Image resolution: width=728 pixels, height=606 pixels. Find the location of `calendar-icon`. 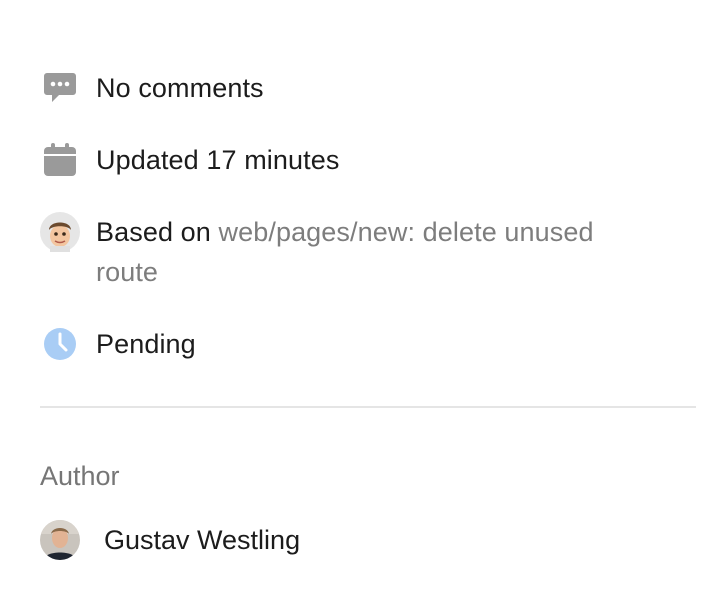

calendar-icon is located at coordinates (60, 160).